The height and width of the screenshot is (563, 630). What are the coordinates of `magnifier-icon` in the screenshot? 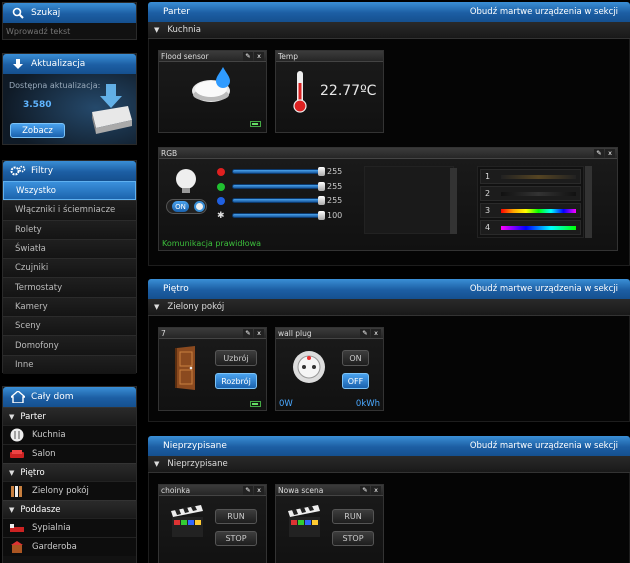 It's located at (18, 13).